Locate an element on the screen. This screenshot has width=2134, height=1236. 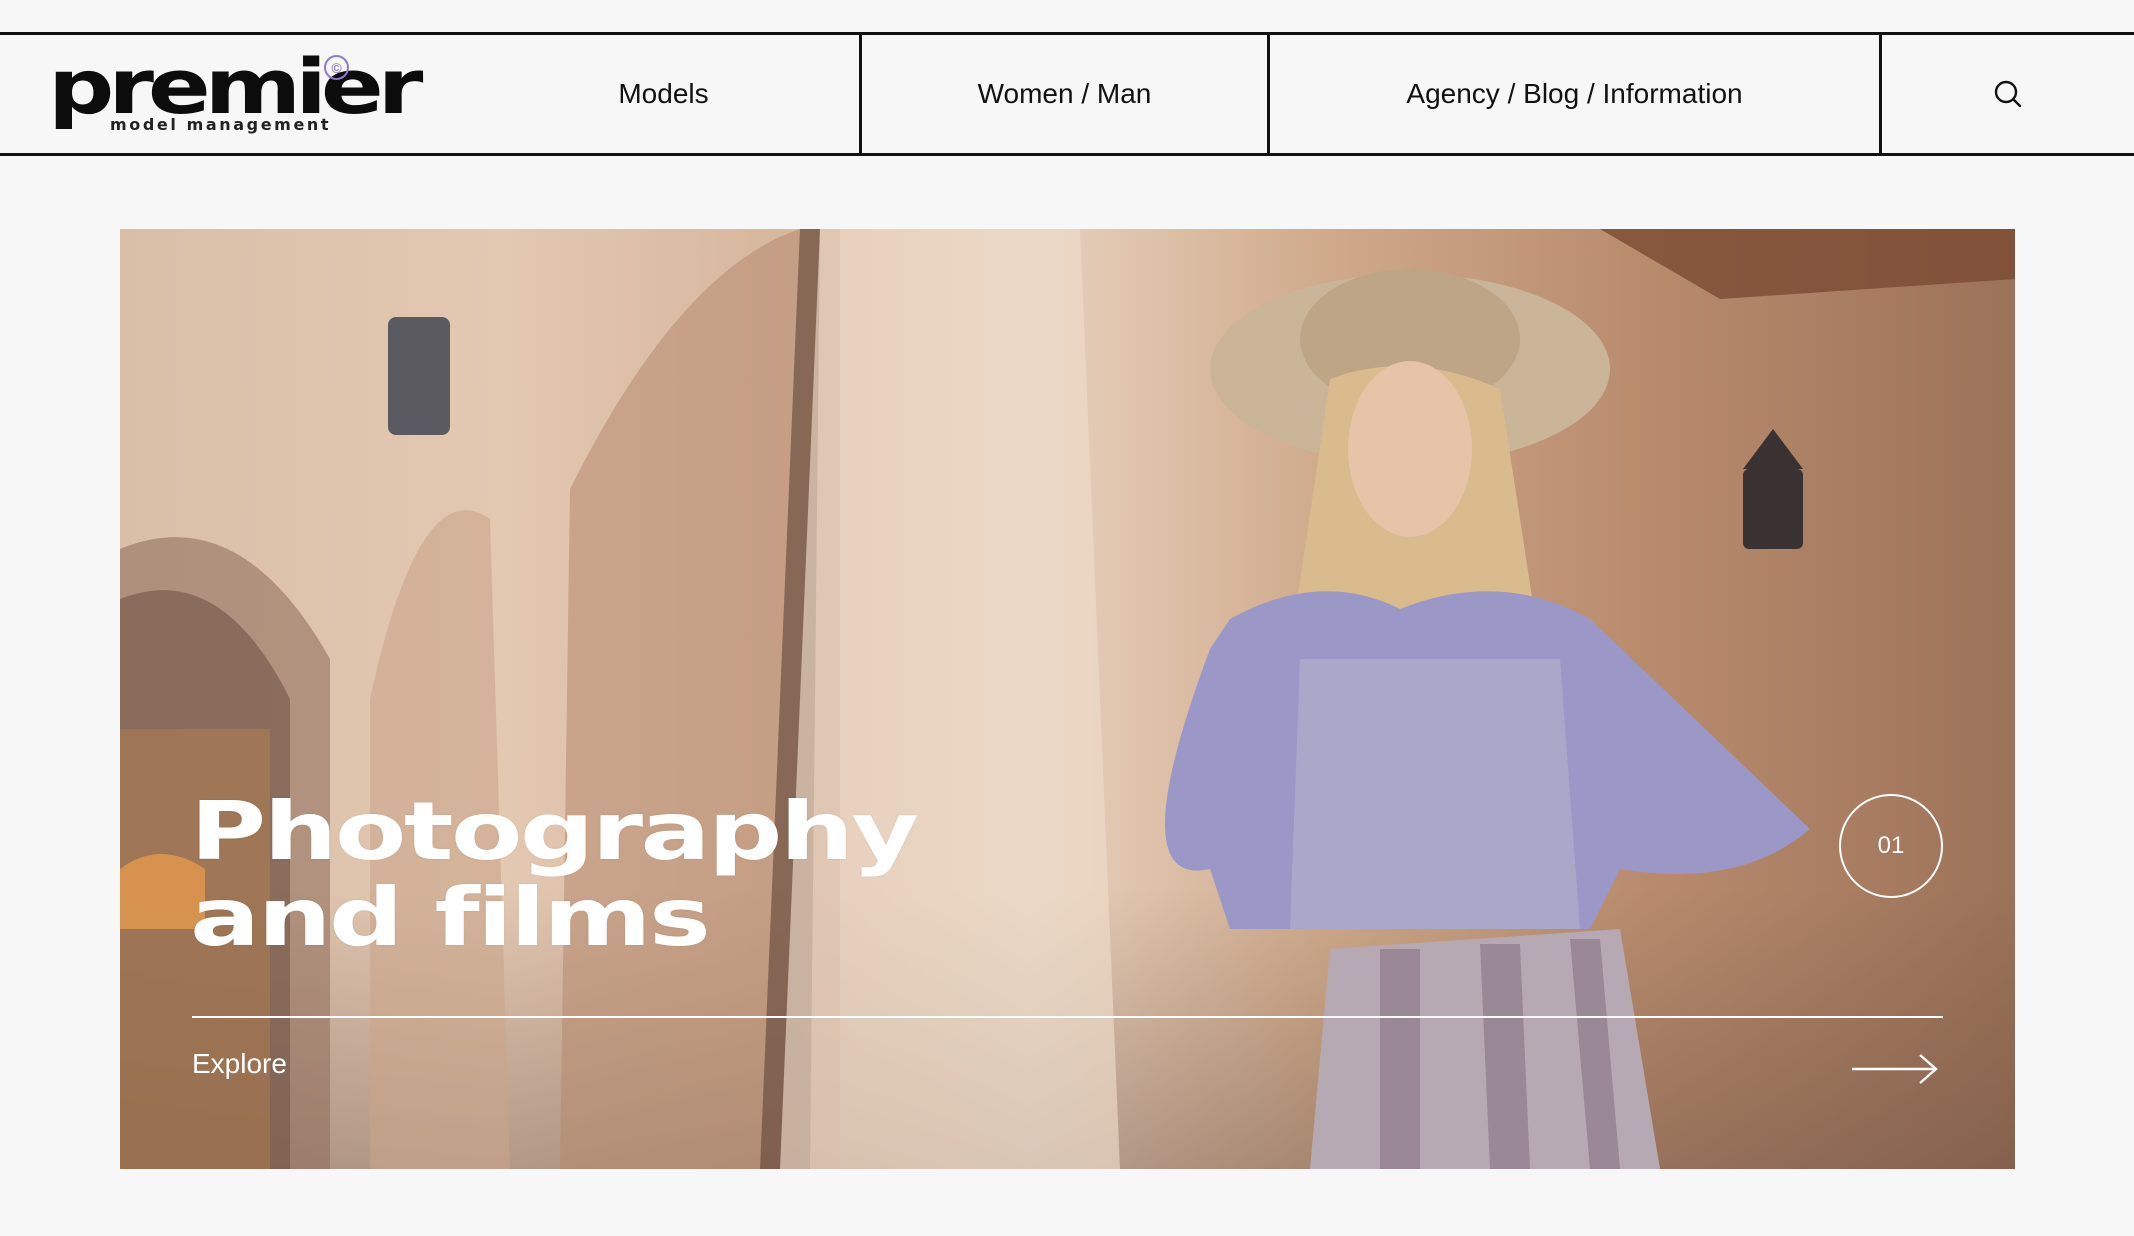
search-icon is located at coordinates (2008, 94).